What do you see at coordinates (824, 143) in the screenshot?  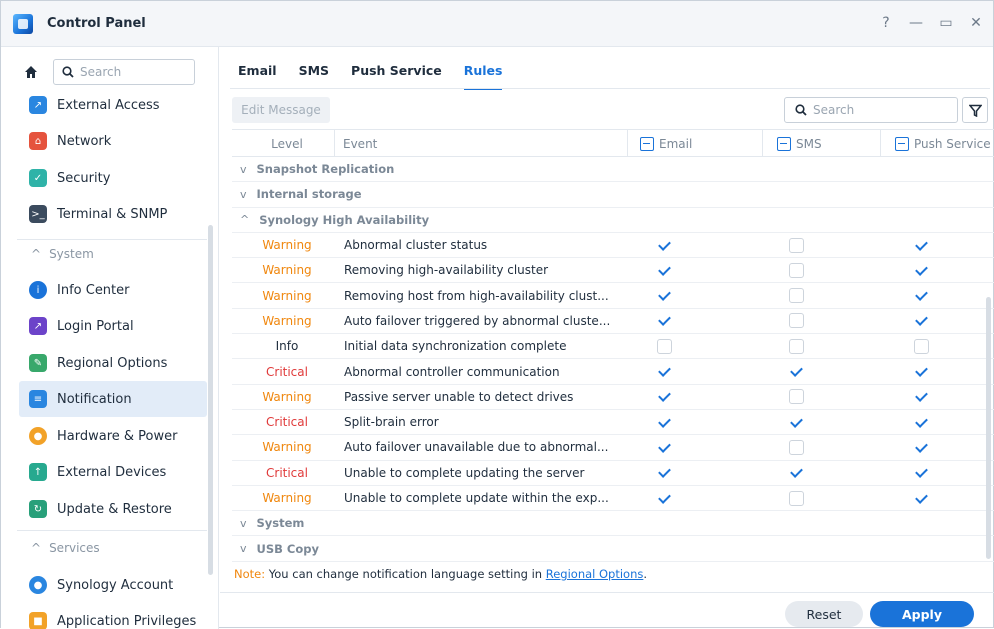 I see `header-sms: SMS` at bounding box center [824, 143].